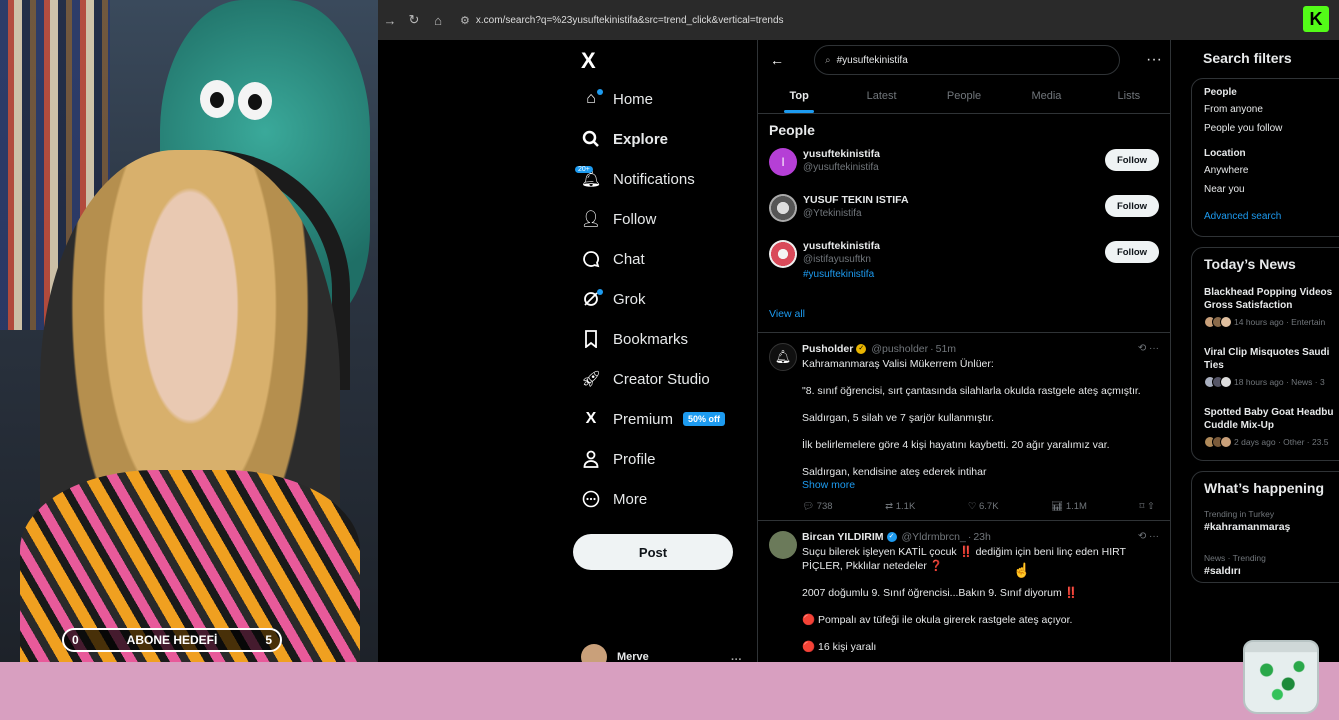 Image resolution: width=1339 pixels, height=720 pixels. Describe the element at coordinates (438, 20) in the screenshot. I see `home-icon: ⌂` at that location.